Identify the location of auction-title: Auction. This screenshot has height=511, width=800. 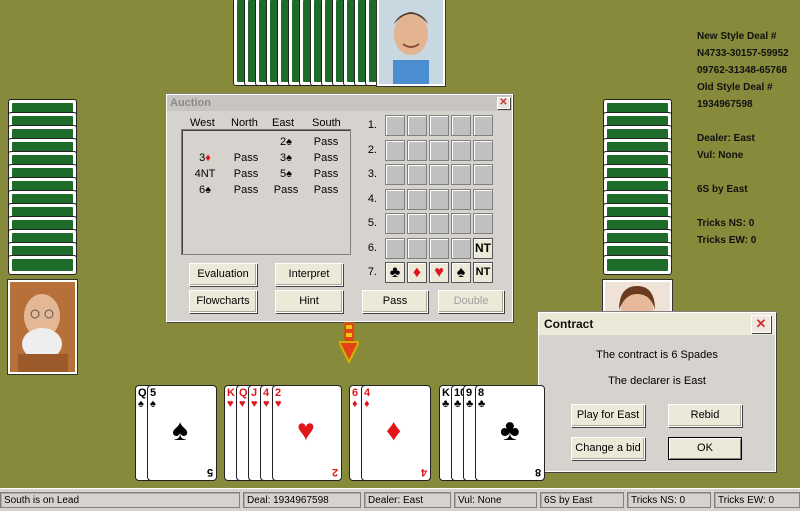
(339, 103).